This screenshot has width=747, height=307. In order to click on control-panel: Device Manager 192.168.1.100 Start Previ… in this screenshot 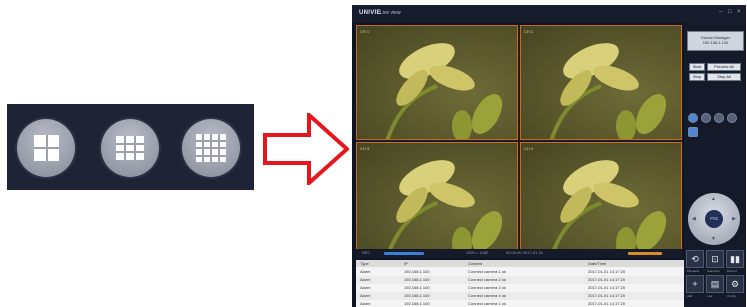, I will do `click(715, 165)`.